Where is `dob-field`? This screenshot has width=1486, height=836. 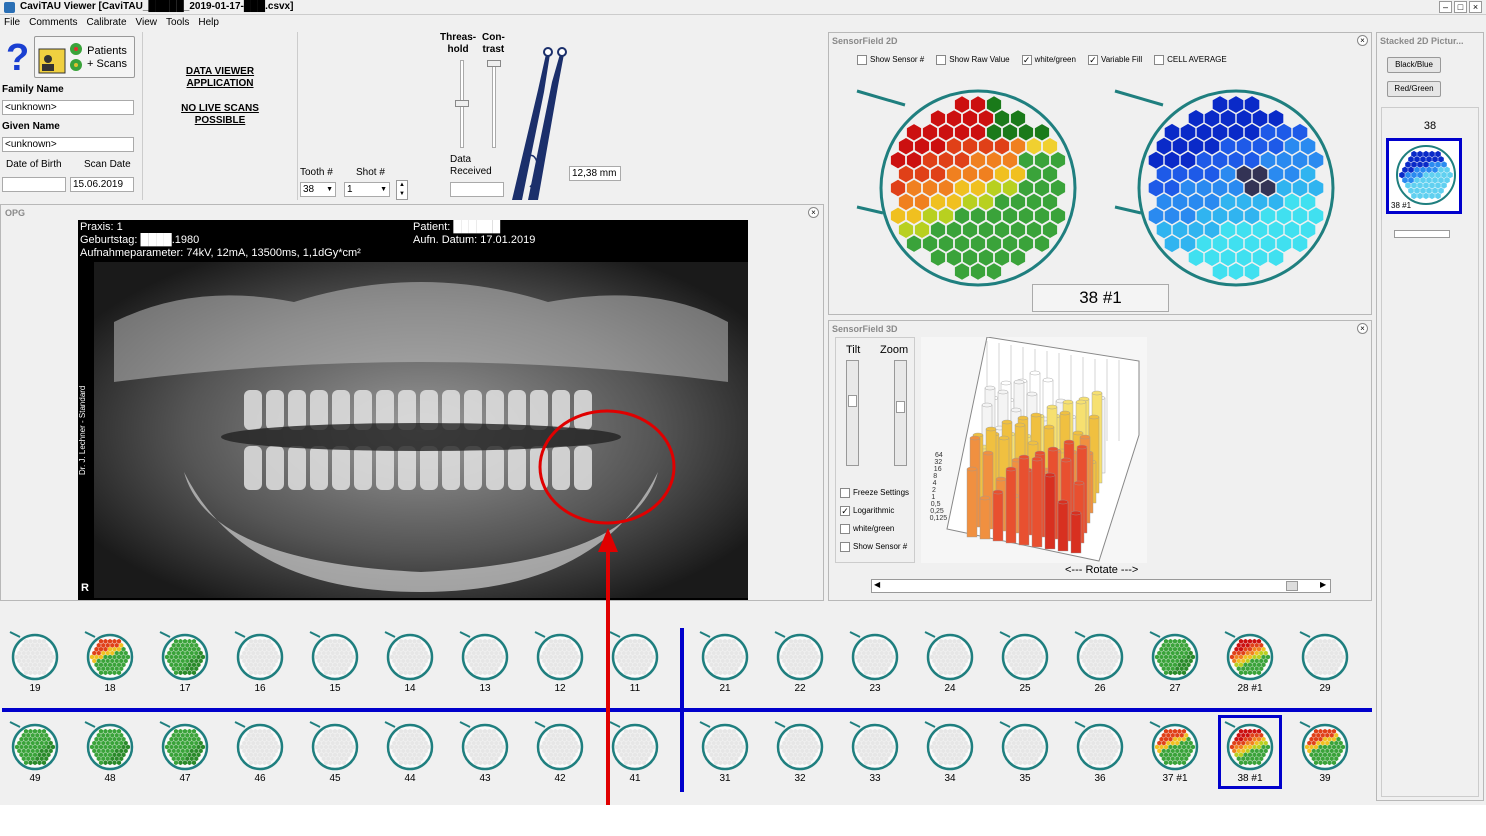
dob-field is located at coordinates (34, 184).